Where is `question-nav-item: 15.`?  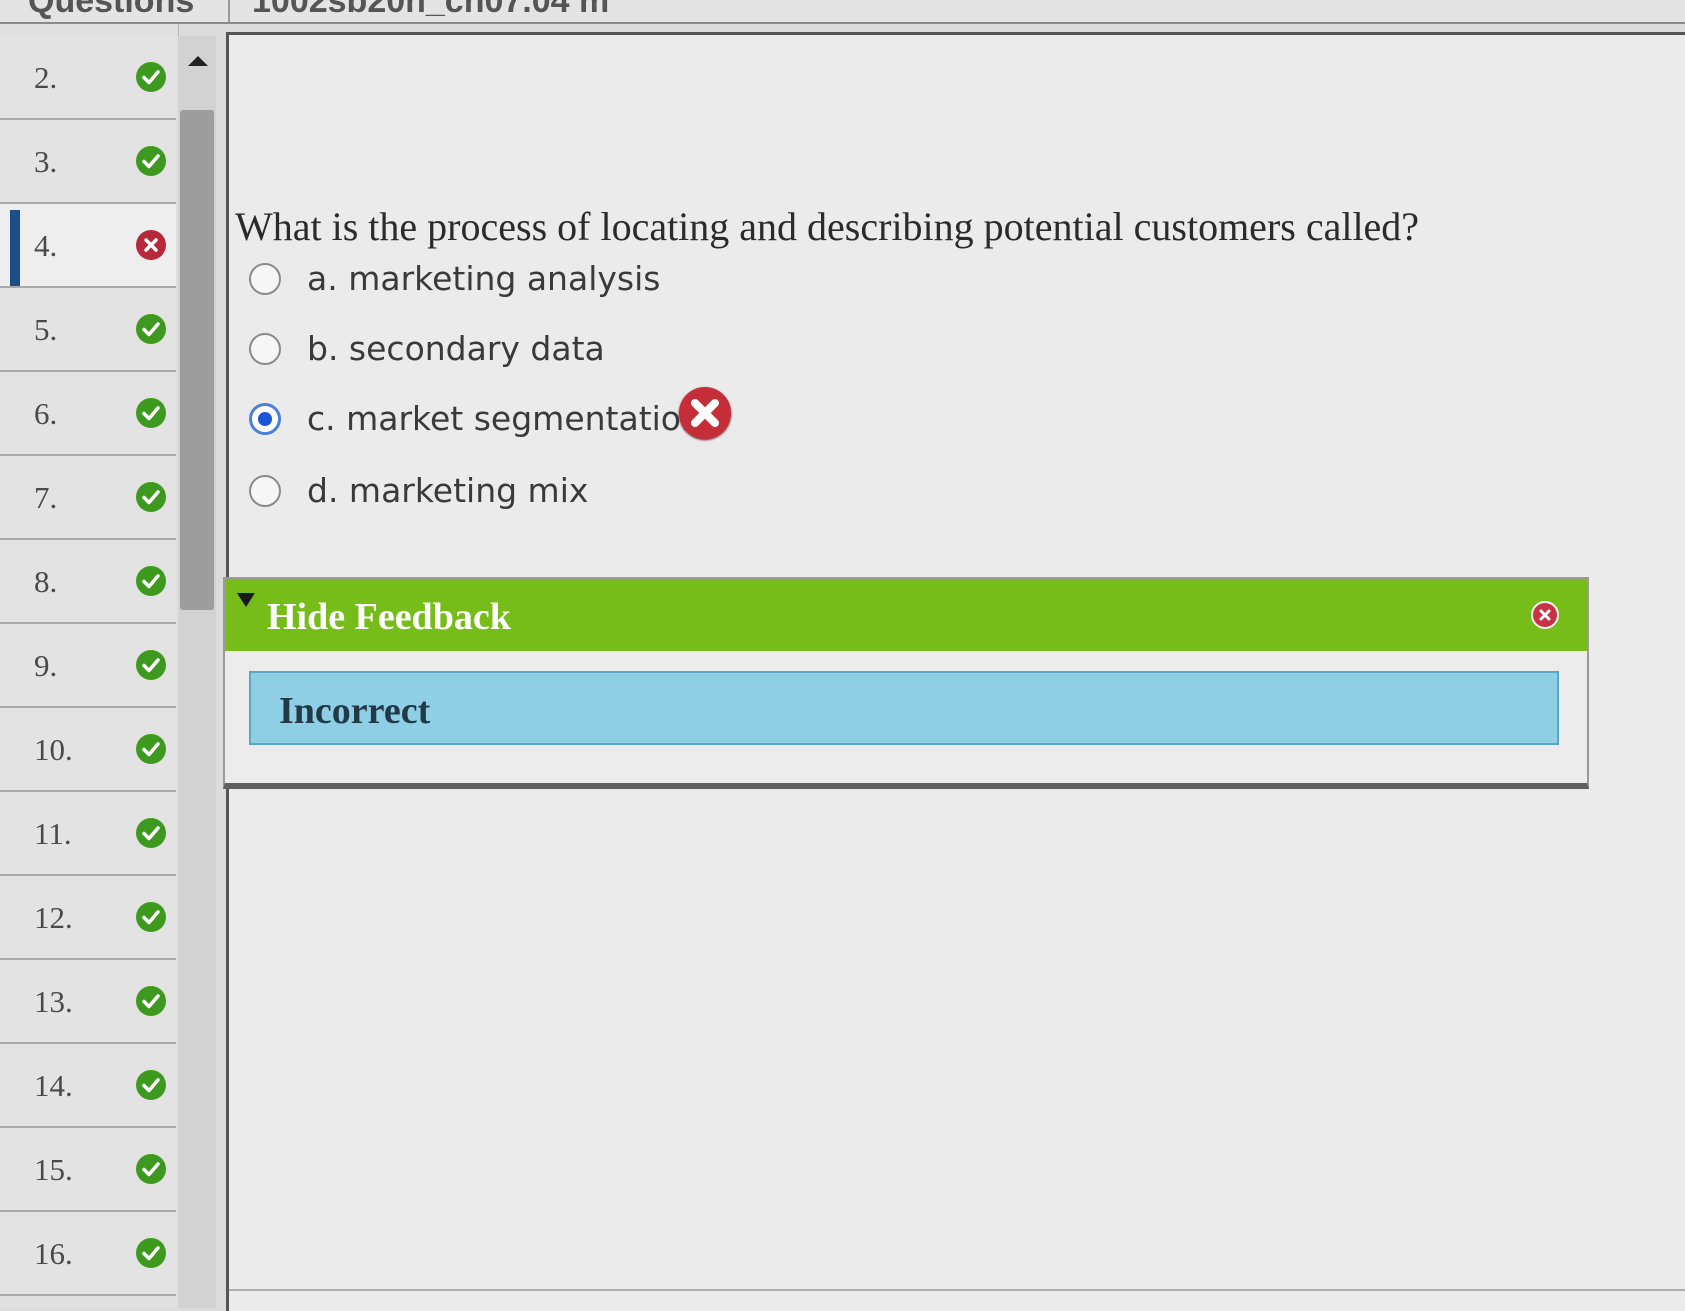
question-nav-item: 15. is located at coordinates (88, 1170).